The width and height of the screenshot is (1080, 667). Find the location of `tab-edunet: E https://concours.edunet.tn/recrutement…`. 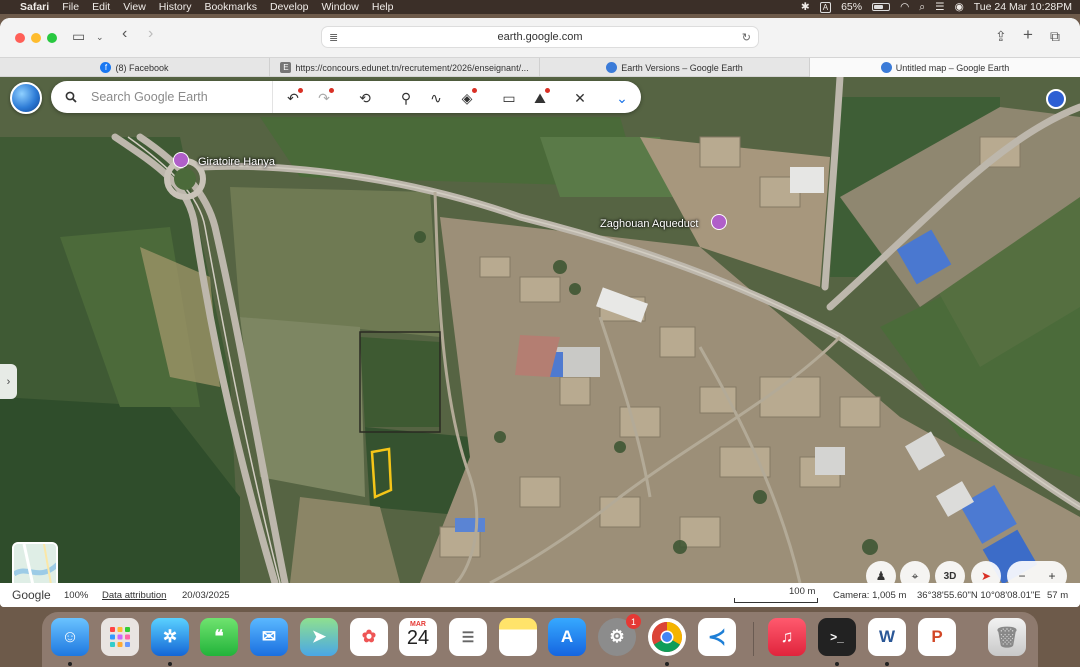

tab-edunet: E https://concours.edunet.tn/recrutement… is located at coordinates (405, 67).